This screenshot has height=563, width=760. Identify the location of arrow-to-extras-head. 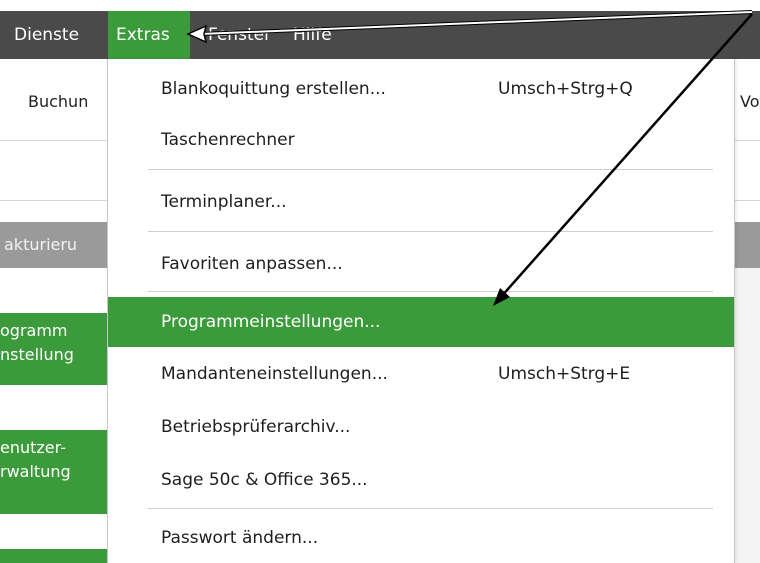
(197, 34).